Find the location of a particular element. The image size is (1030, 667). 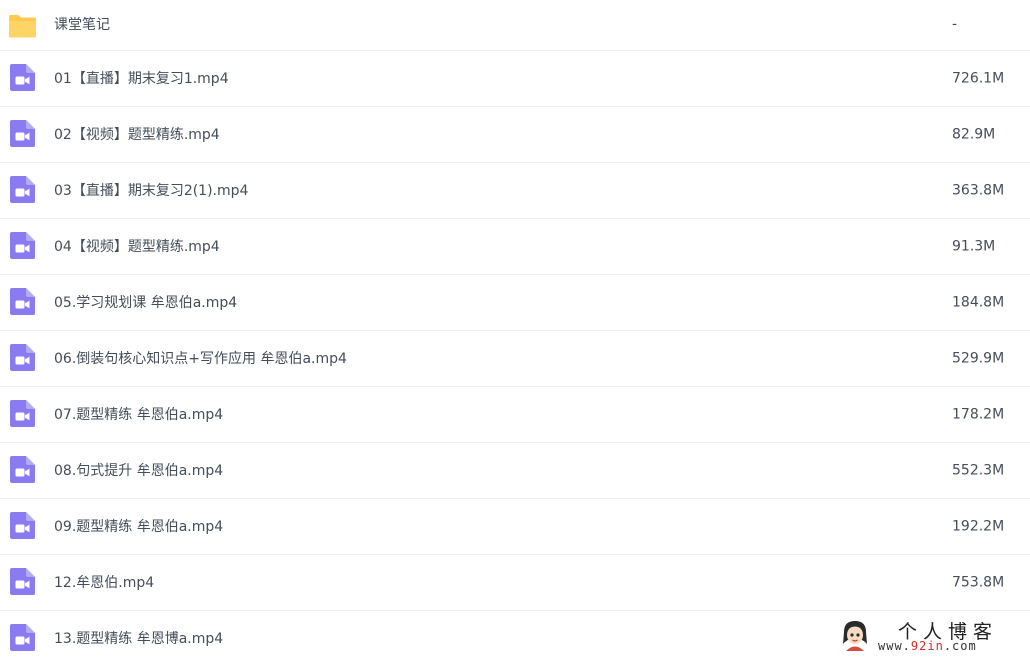

file-size: - is located at coordinates (955, 24).